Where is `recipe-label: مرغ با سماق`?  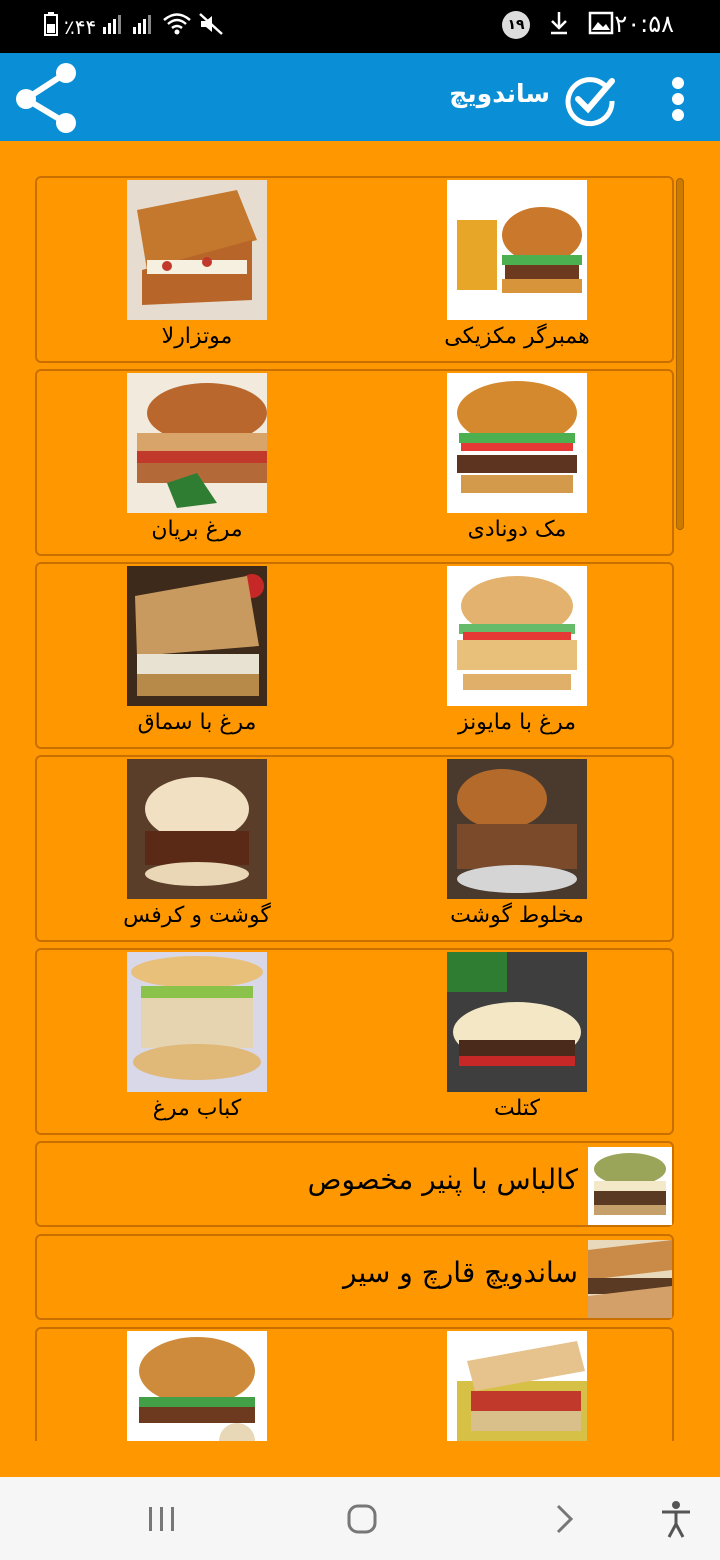
recipe-label: مرغ با سماق is located at coordinates (197, 722).